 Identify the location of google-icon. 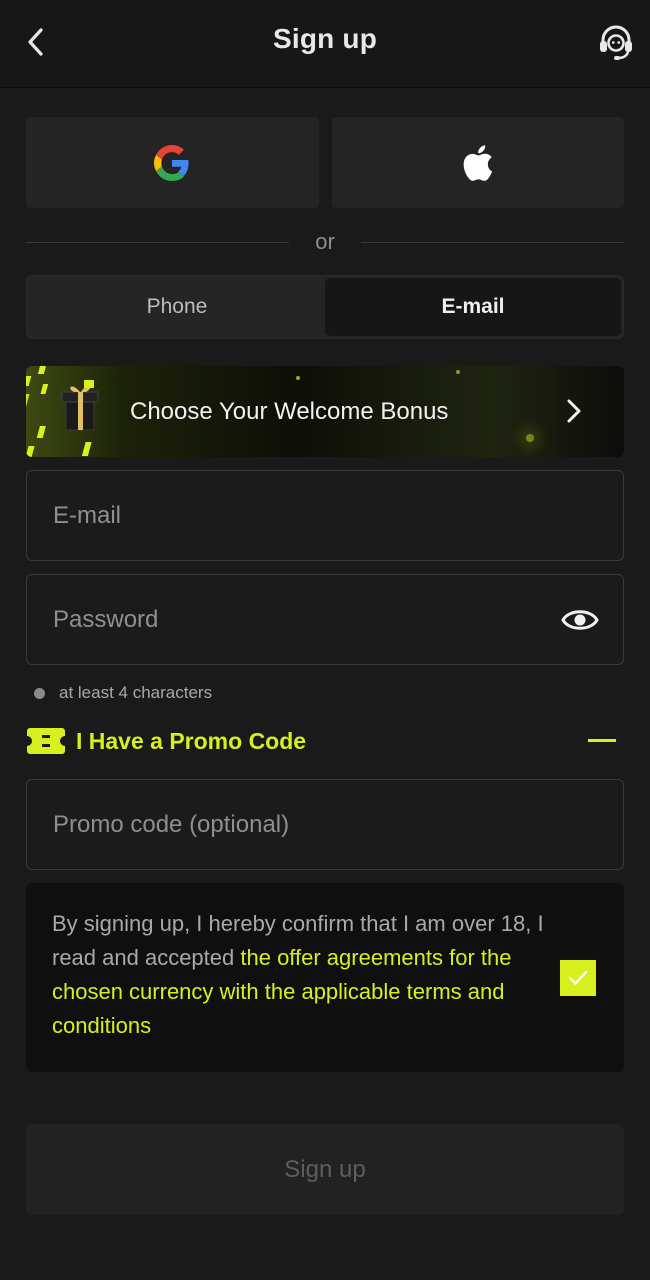
(171, 162).